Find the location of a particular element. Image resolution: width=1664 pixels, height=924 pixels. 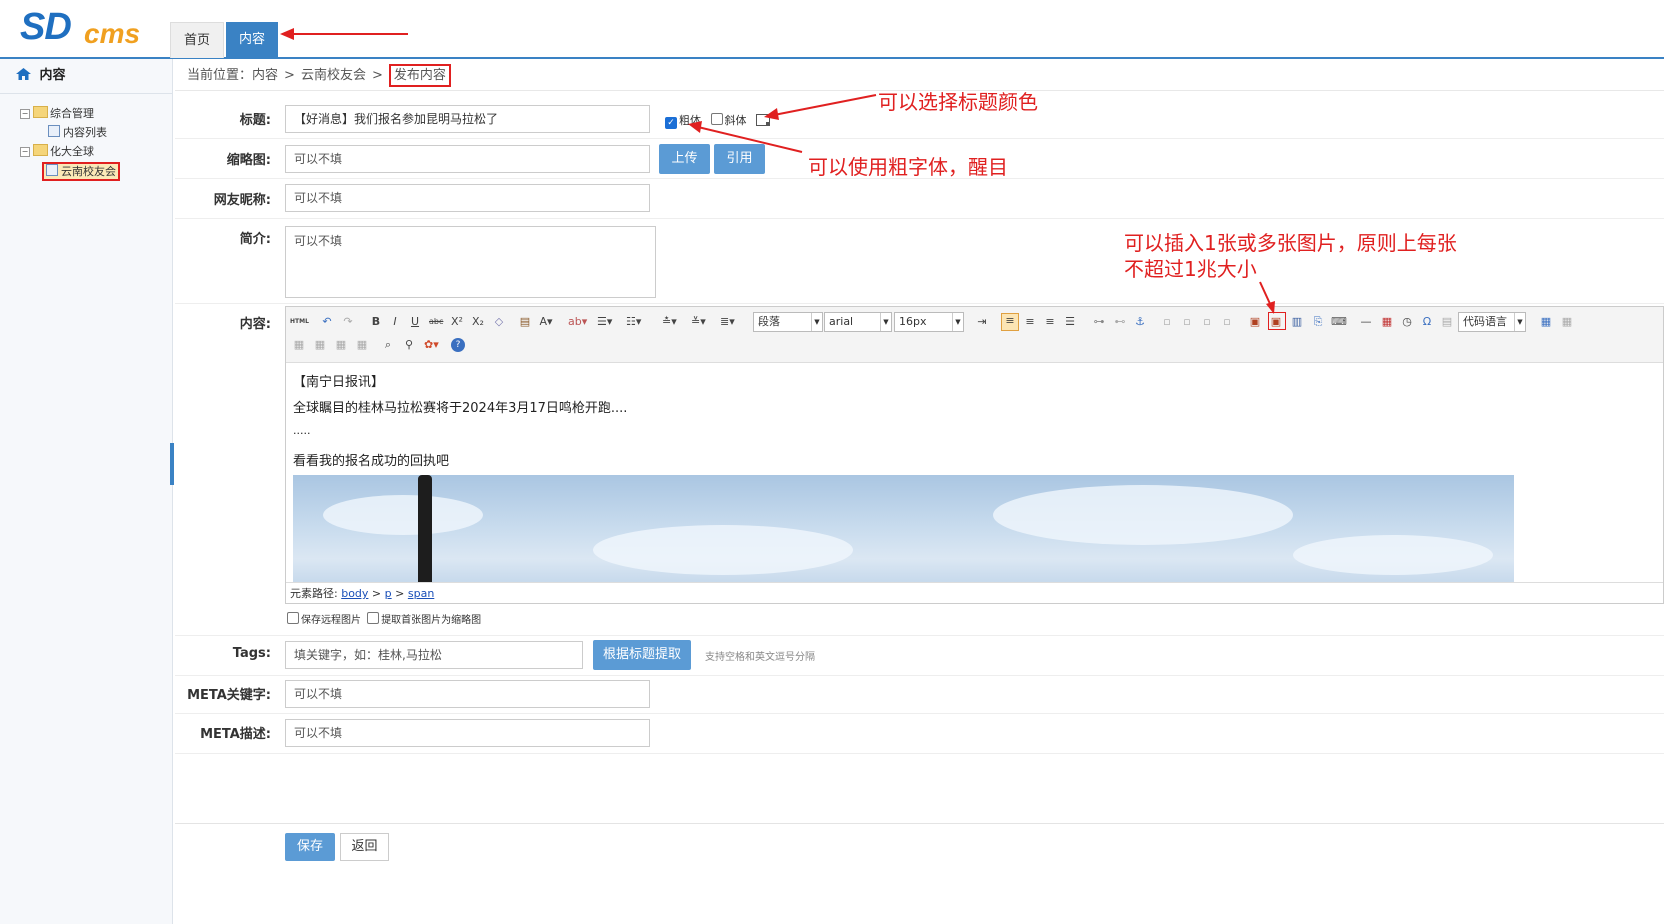

date-icon: ▦ is located at coordinates (1387, 322).